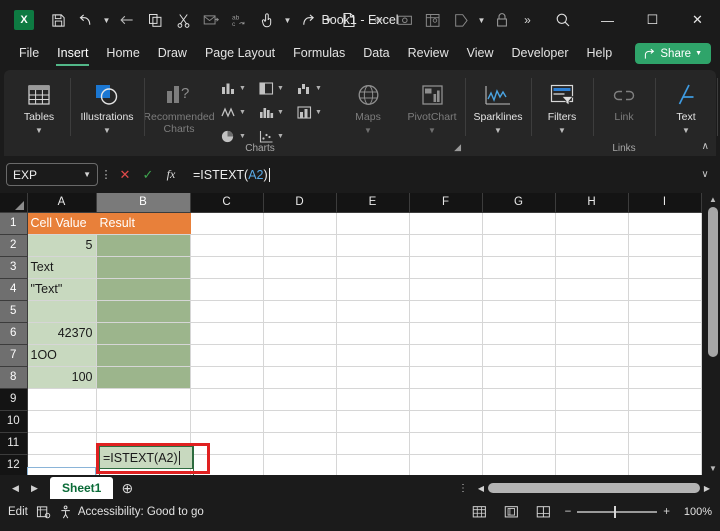  Describe the element at coordinates (713, 468) in the screenshot. I see `scroll-down-arrow-icon: ▼` at that location.